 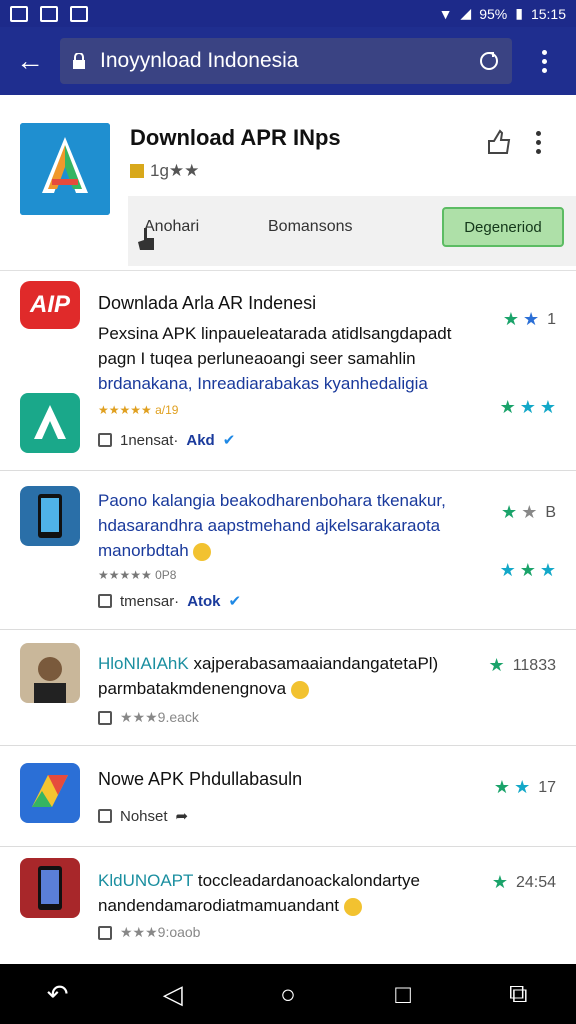 What do you see at coordinates (493, 13) in the screenshot?
I see `battery-text: 95%` at bounding box center [493, 13].